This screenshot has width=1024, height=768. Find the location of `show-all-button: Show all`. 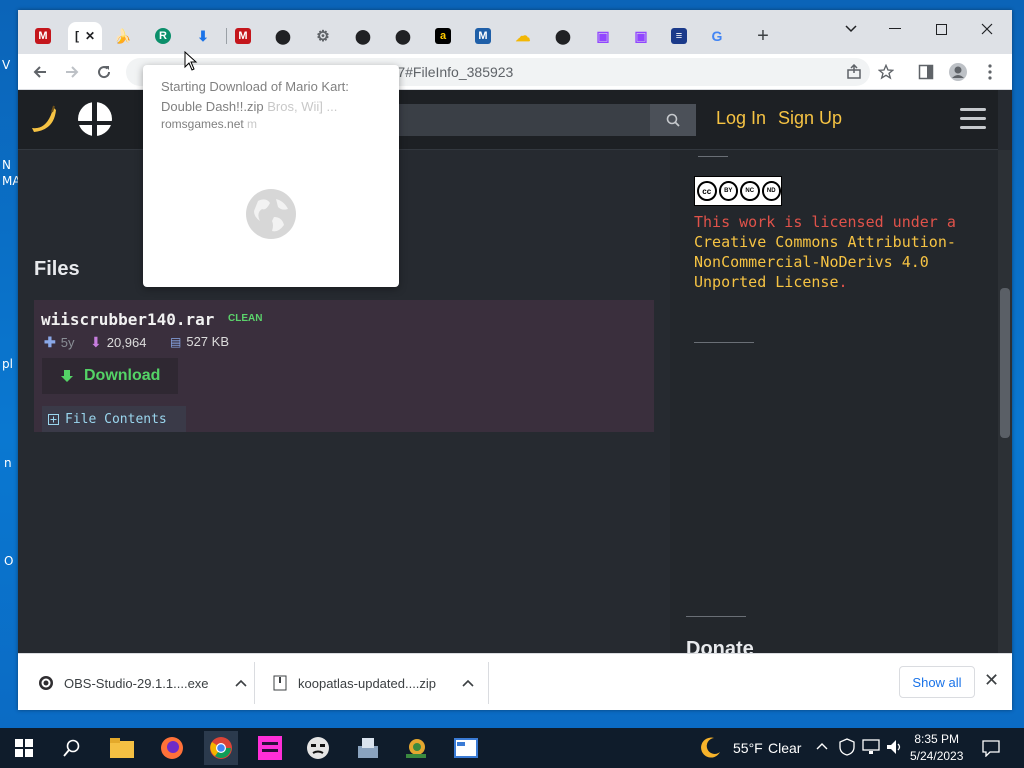

show-all-button: Show all is located at coordinates (937, 682).